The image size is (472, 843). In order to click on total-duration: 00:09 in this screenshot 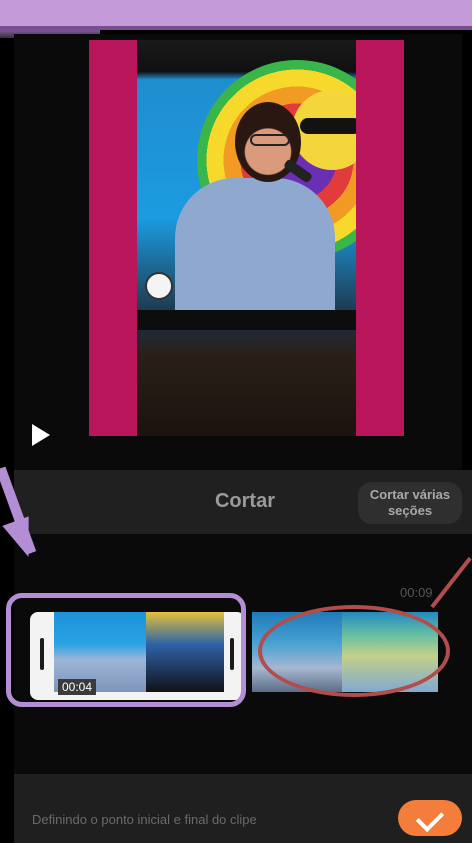, I will do `click(416, 592)`.